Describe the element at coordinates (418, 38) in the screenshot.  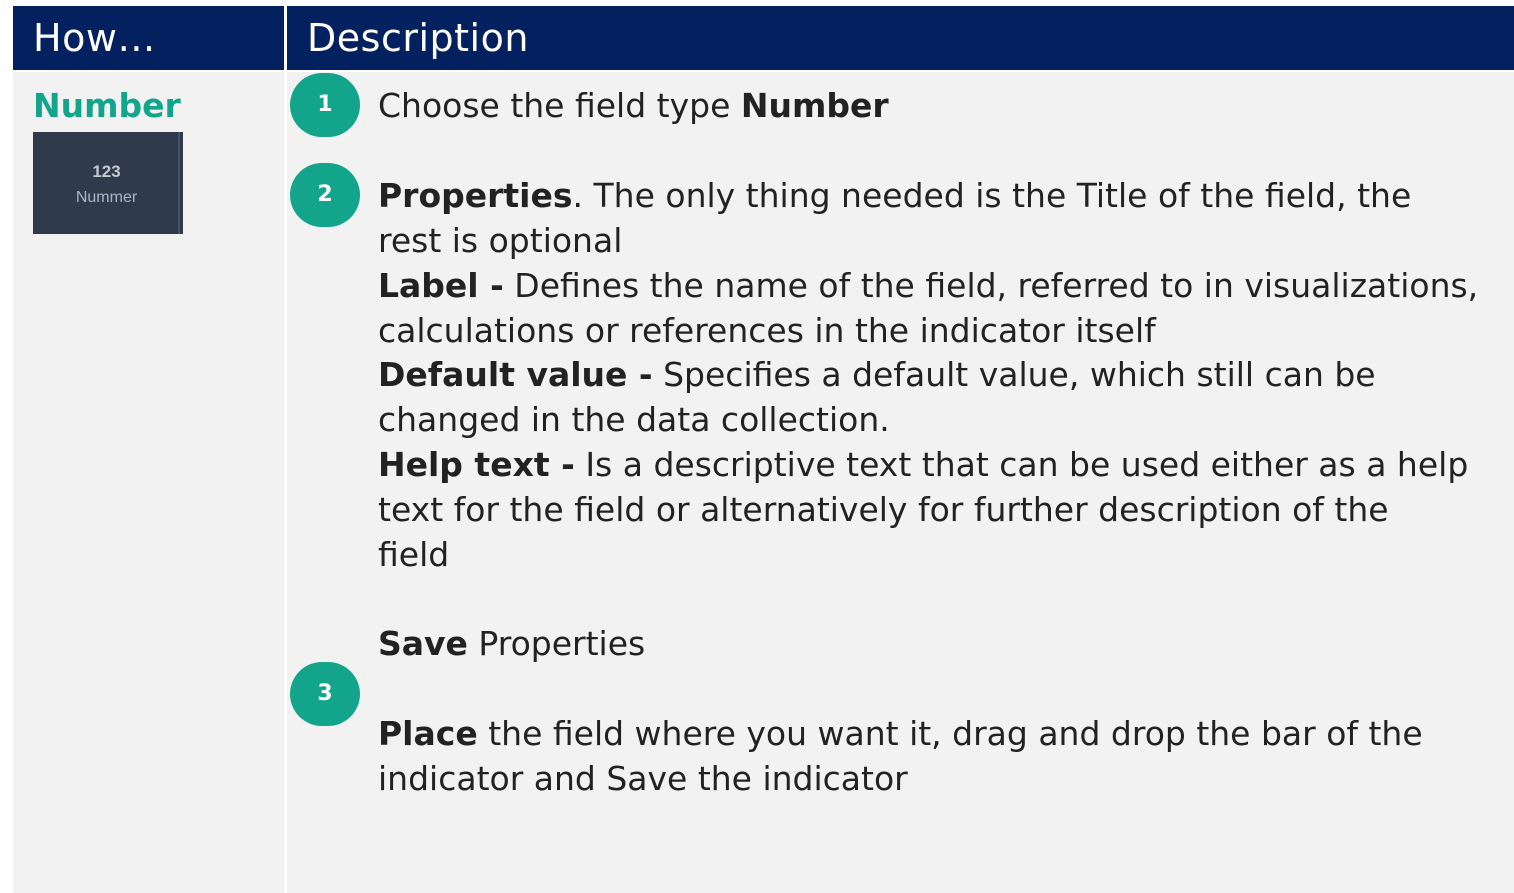
I see `header-description: Description` at that location.